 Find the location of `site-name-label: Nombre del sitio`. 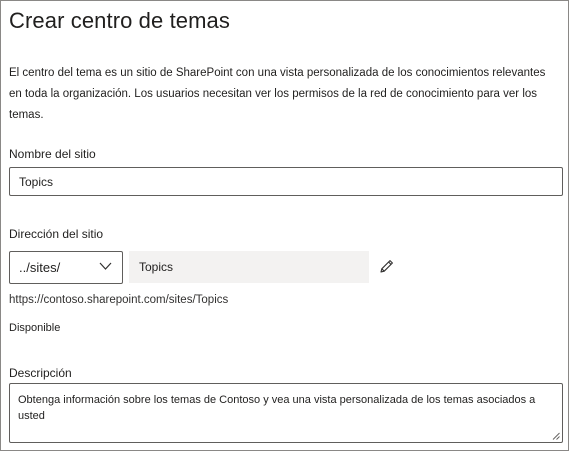

site-name-label: Nombre del sitio is located at coordinates (52, 154).